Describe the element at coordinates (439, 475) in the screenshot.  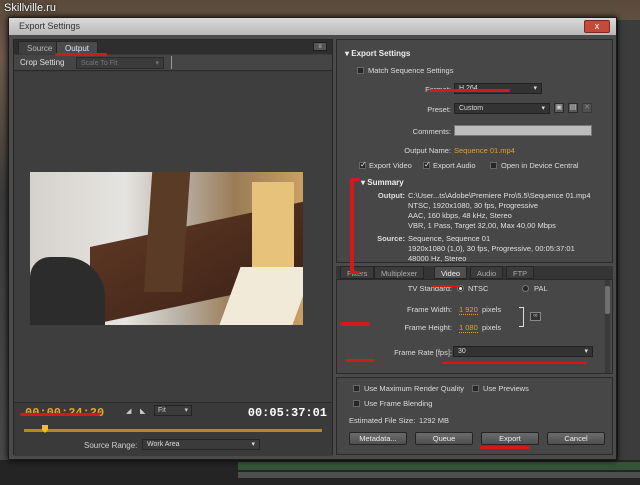
I see `background-track-audio` at that location.